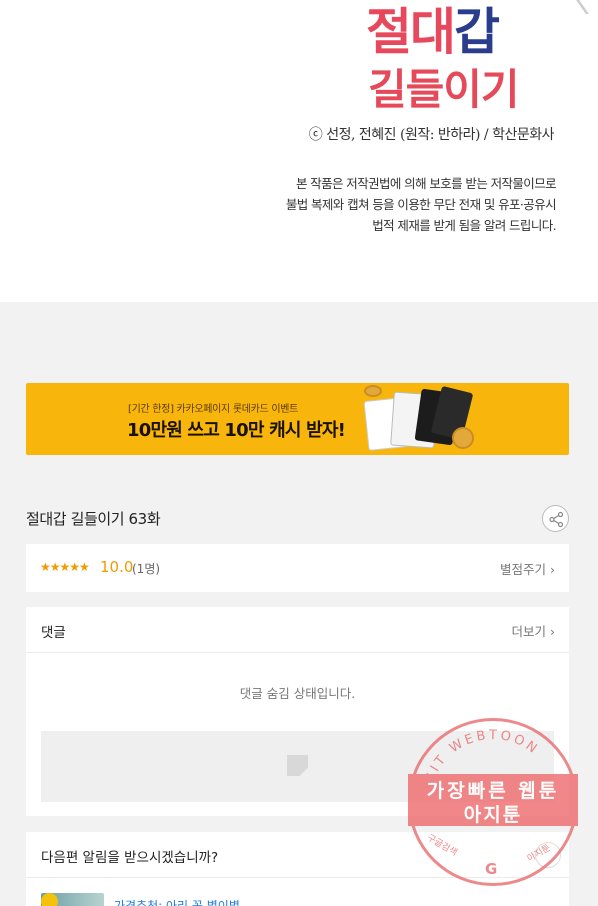 Image resolution: width=598 pixels, height=906 pixels. I want to click on rating-panel: ★★★★★ 10.0 (1명) 별점주기 ›, so click(297, 568).